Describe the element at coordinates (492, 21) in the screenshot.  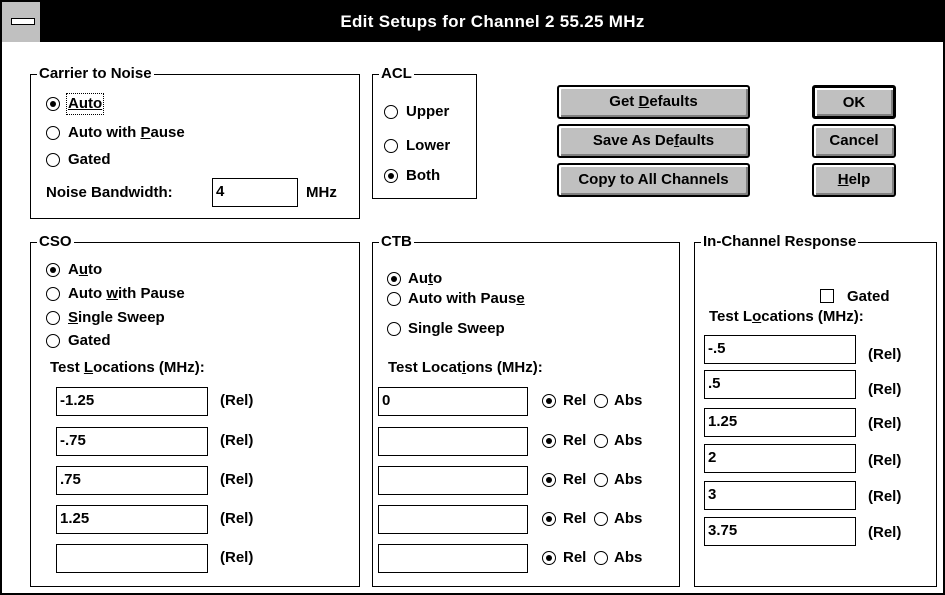
I see `window-title: Edit Setups for Channel 2 55.25 MHz` at that location.